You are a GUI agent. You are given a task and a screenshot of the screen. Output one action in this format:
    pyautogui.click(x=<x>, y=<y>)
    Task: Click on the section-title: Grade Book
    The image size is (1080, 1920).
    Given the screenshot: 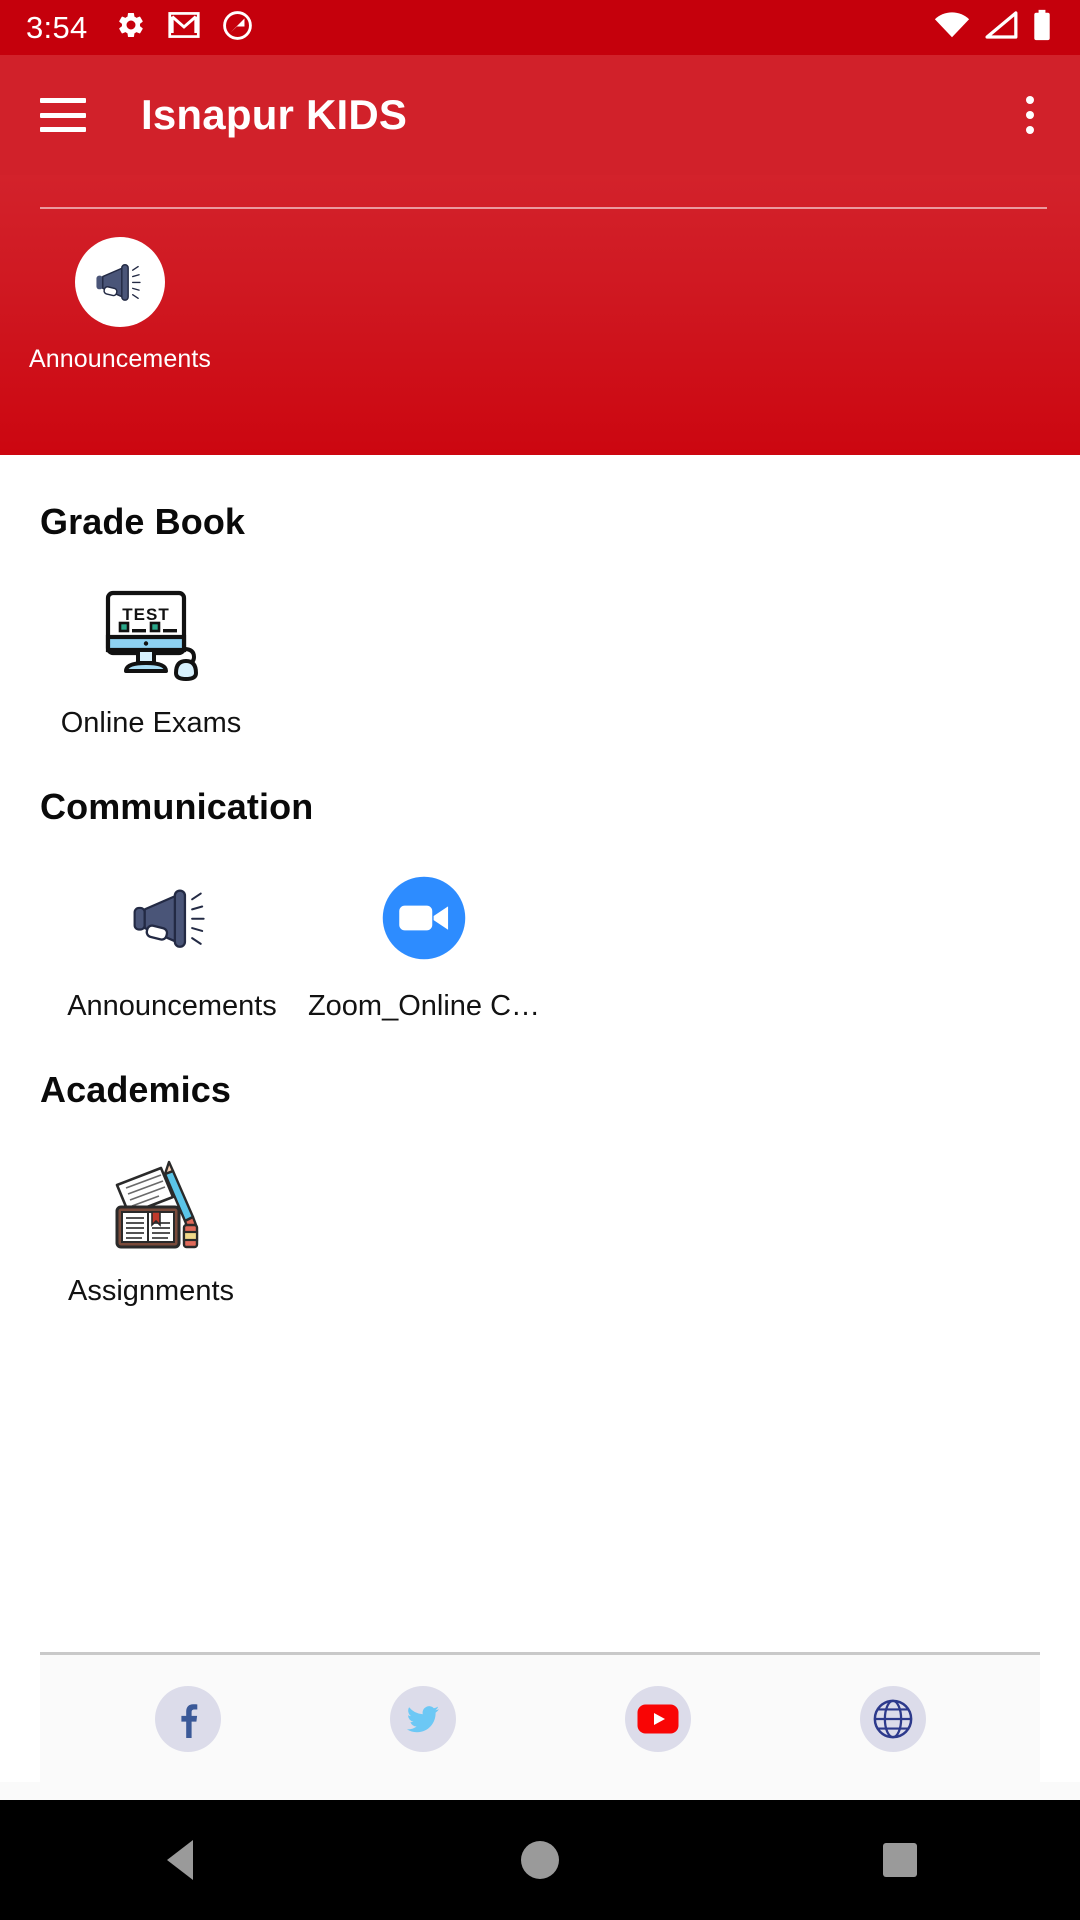 What is the action you would take?
    pyautogui.click(x=143, y=521)
    